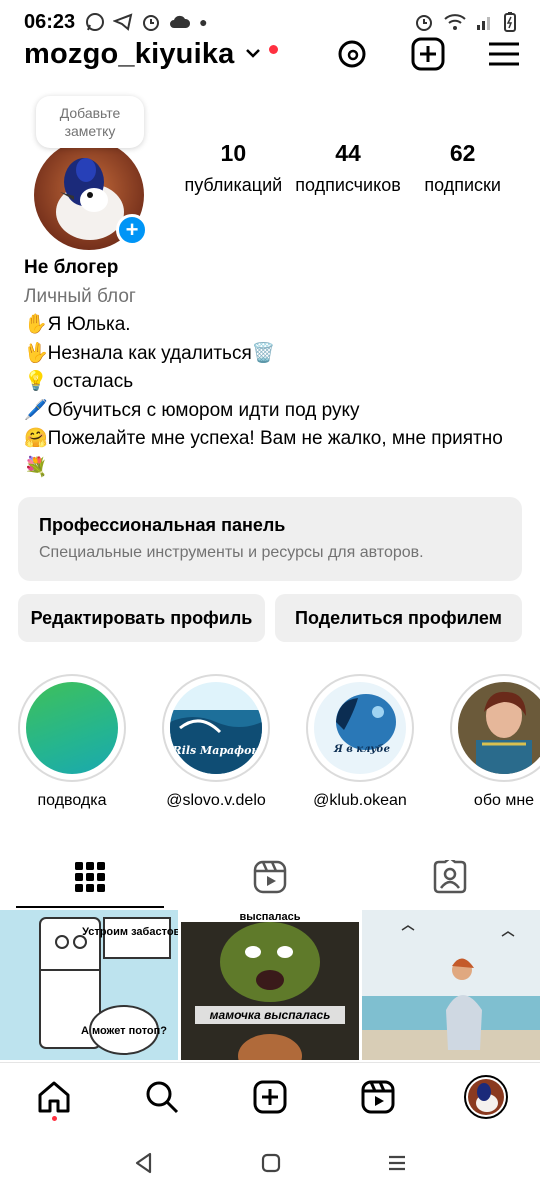  I want to click on stat-followers: 44 подписчиков, so click(348, 168).